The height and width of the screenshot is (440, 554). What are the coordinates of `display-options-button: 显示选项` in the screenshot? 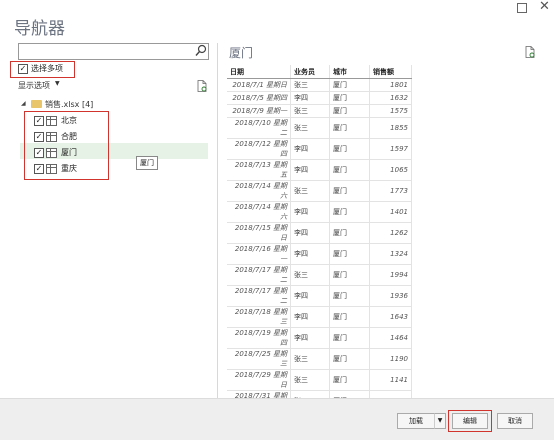 It's located at (34, 85).